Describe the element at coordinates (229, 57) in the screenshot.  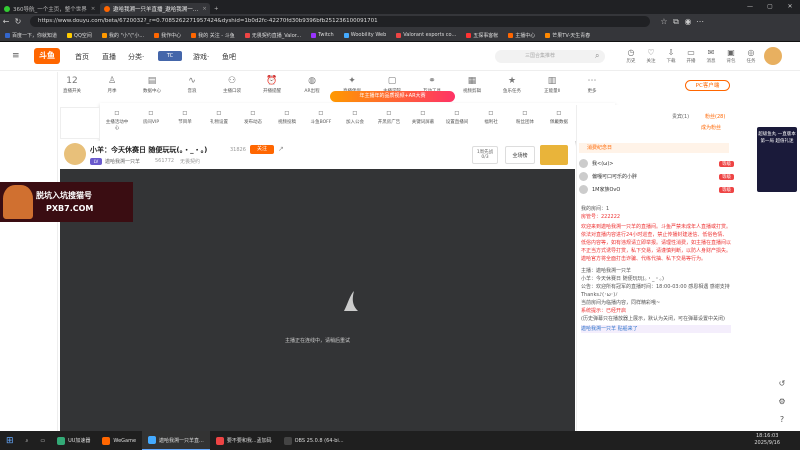
I see `nav-yuba: 鱼吧` at that location.